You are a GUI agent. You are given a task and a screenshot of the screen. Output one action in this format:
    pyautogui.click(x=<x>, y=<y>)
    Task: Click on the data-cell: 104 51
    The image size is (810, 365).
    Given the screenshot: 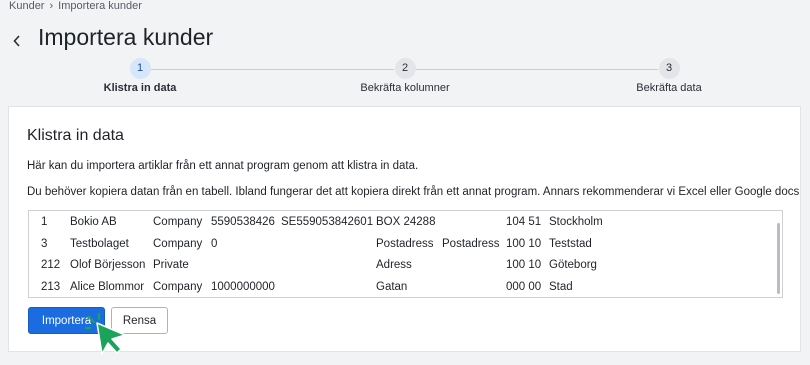 What is the action you would take?
    pyautogui.click(x=524, y=222)
    